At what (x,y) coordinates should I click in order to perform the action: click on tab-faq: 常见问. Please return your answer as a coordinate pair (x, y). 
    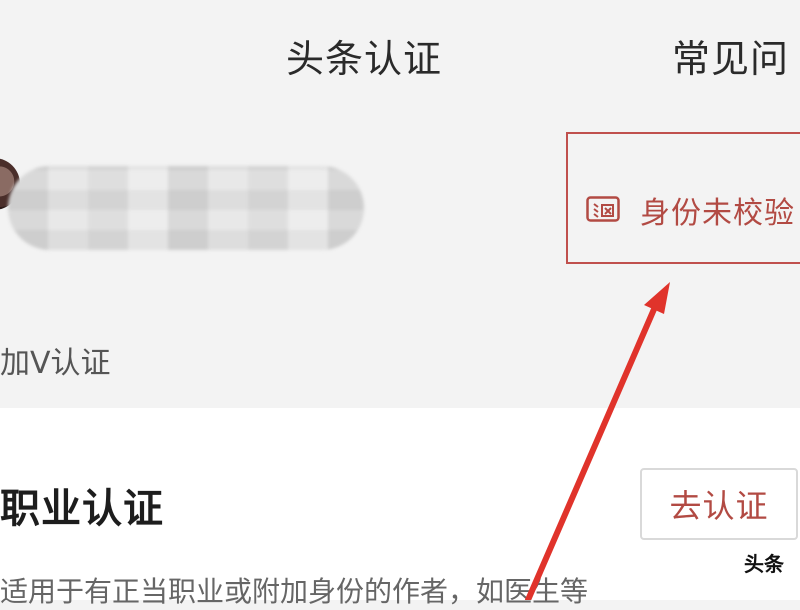
    Looking at the image, I should click on (730, 55).